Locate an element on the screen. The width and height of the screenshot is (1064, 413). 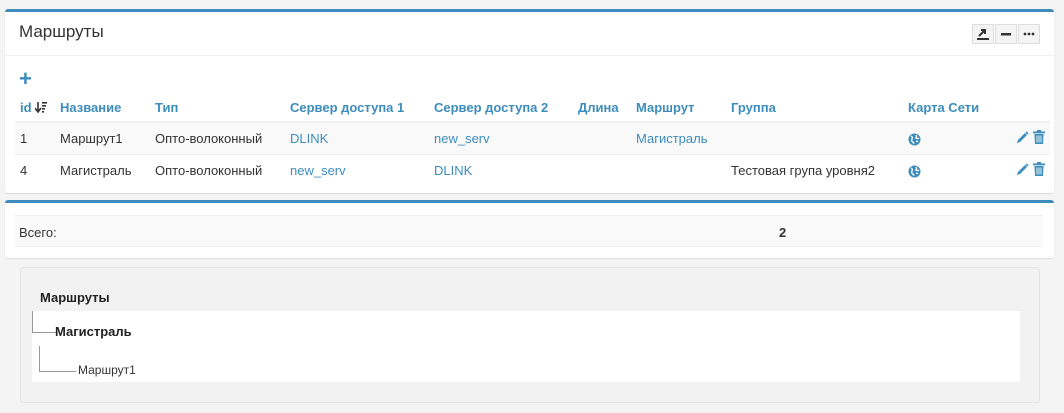
add-button: + is located at coordinates (25, 79).